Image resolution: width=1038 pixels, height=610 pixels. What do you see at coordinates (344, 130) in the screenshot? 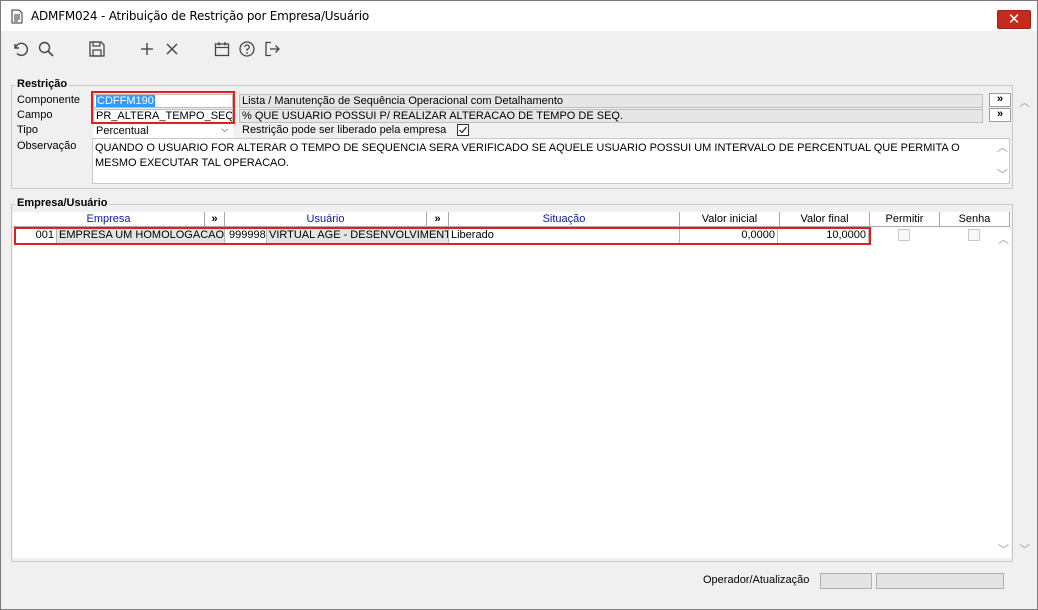
I see `liberado-label: Restrição pode ser liberado pela empresa` at bounding box center [344, 130].